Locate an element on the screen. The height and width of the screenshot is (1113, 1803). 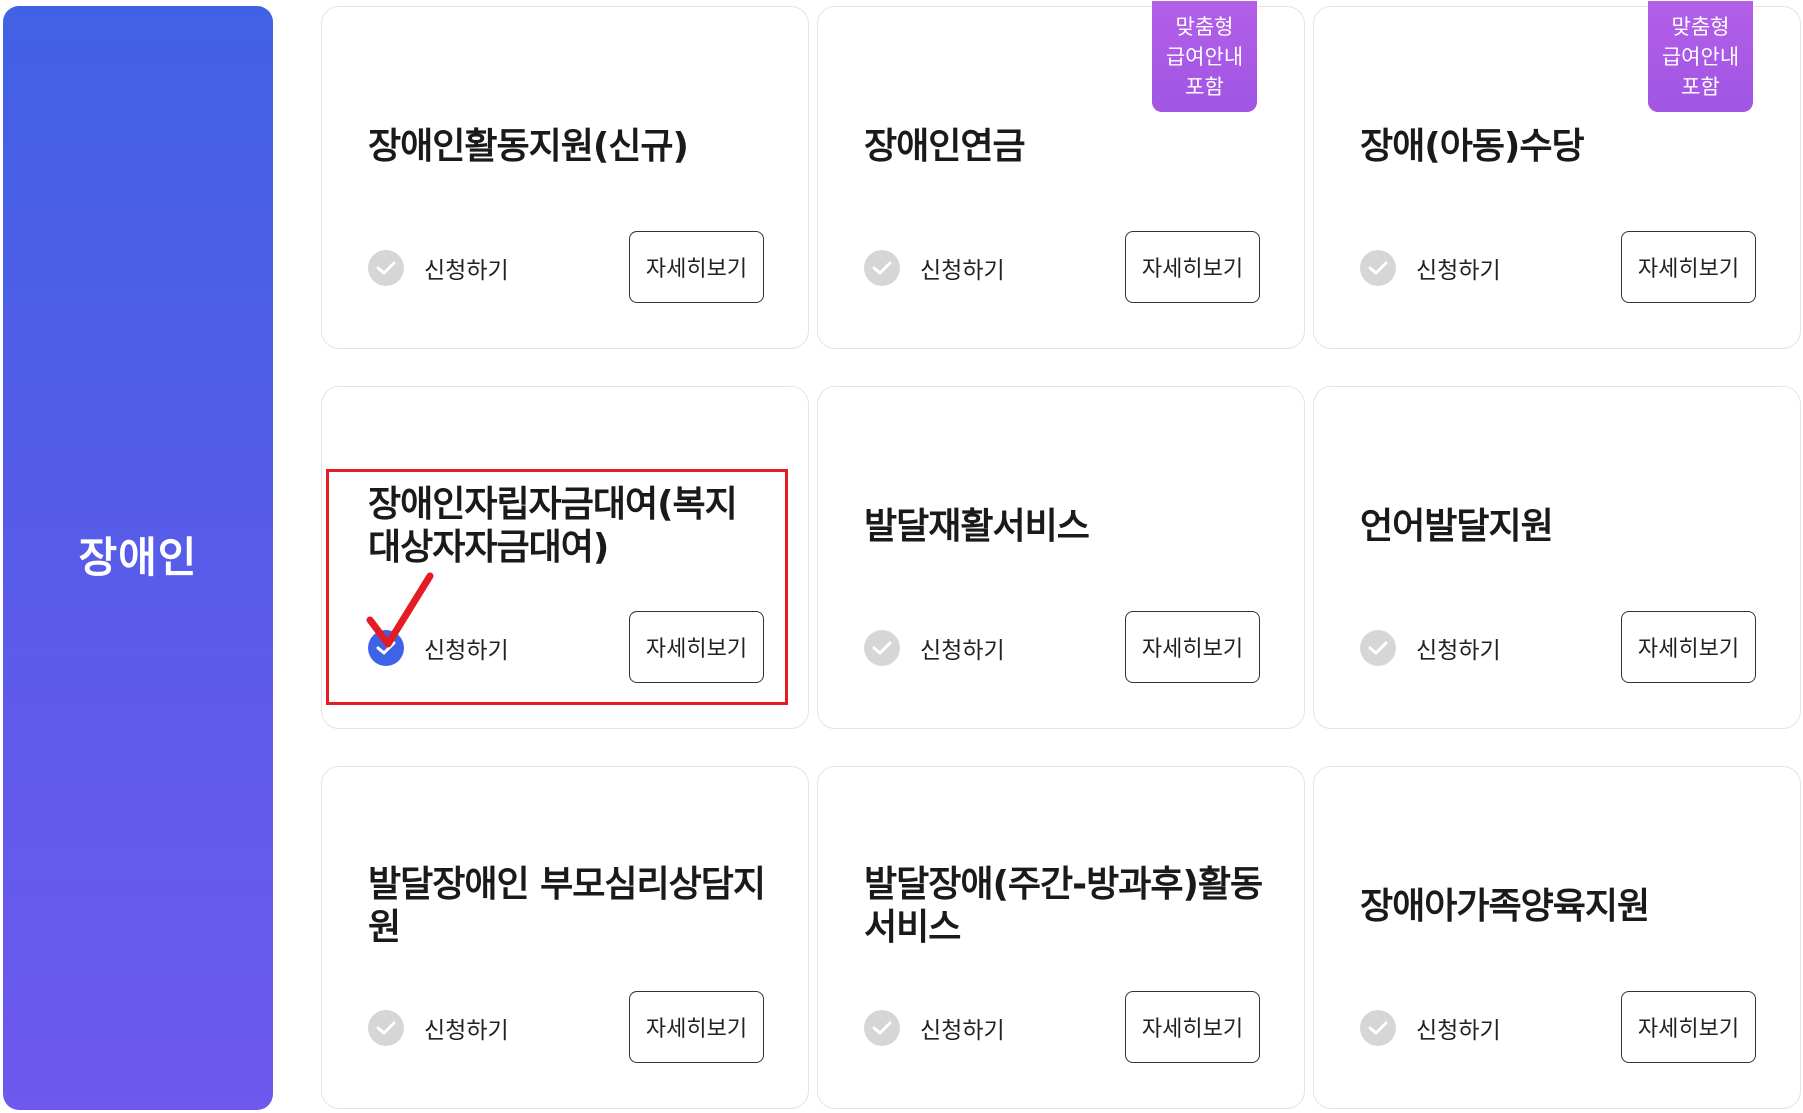
service-card: 언어발달지원 신청하기 자세히보기 is located at coordinates (1557, 557).